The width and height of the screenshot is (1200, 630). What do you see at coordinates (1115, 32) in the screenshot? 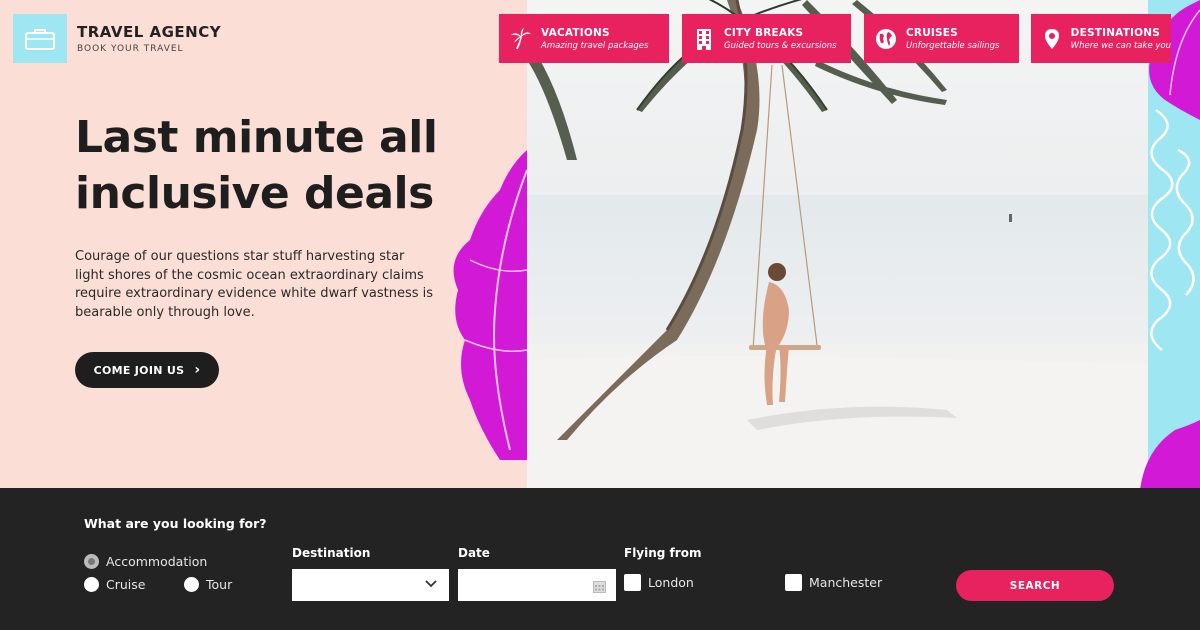
I see `nav-title: DESTINATIONS` at bounding box center [1115, 32].